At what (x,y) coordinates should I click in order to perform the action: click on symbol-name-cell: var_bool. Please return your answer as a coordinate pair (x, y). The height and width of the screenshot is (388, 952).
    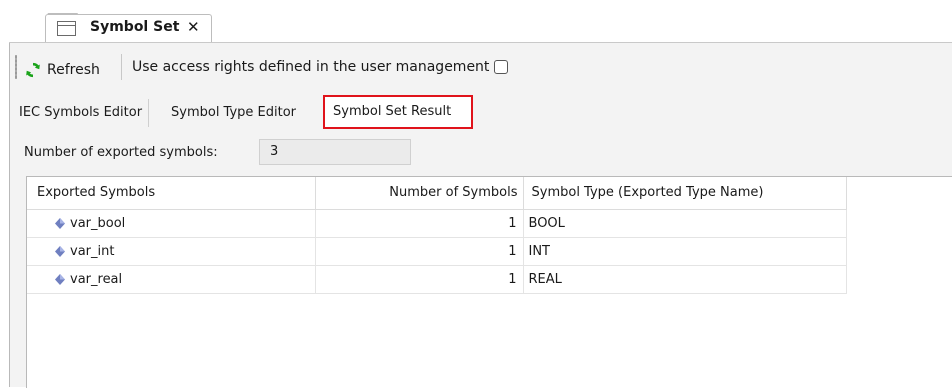
    Looking at the image, I should click on (171, 223).